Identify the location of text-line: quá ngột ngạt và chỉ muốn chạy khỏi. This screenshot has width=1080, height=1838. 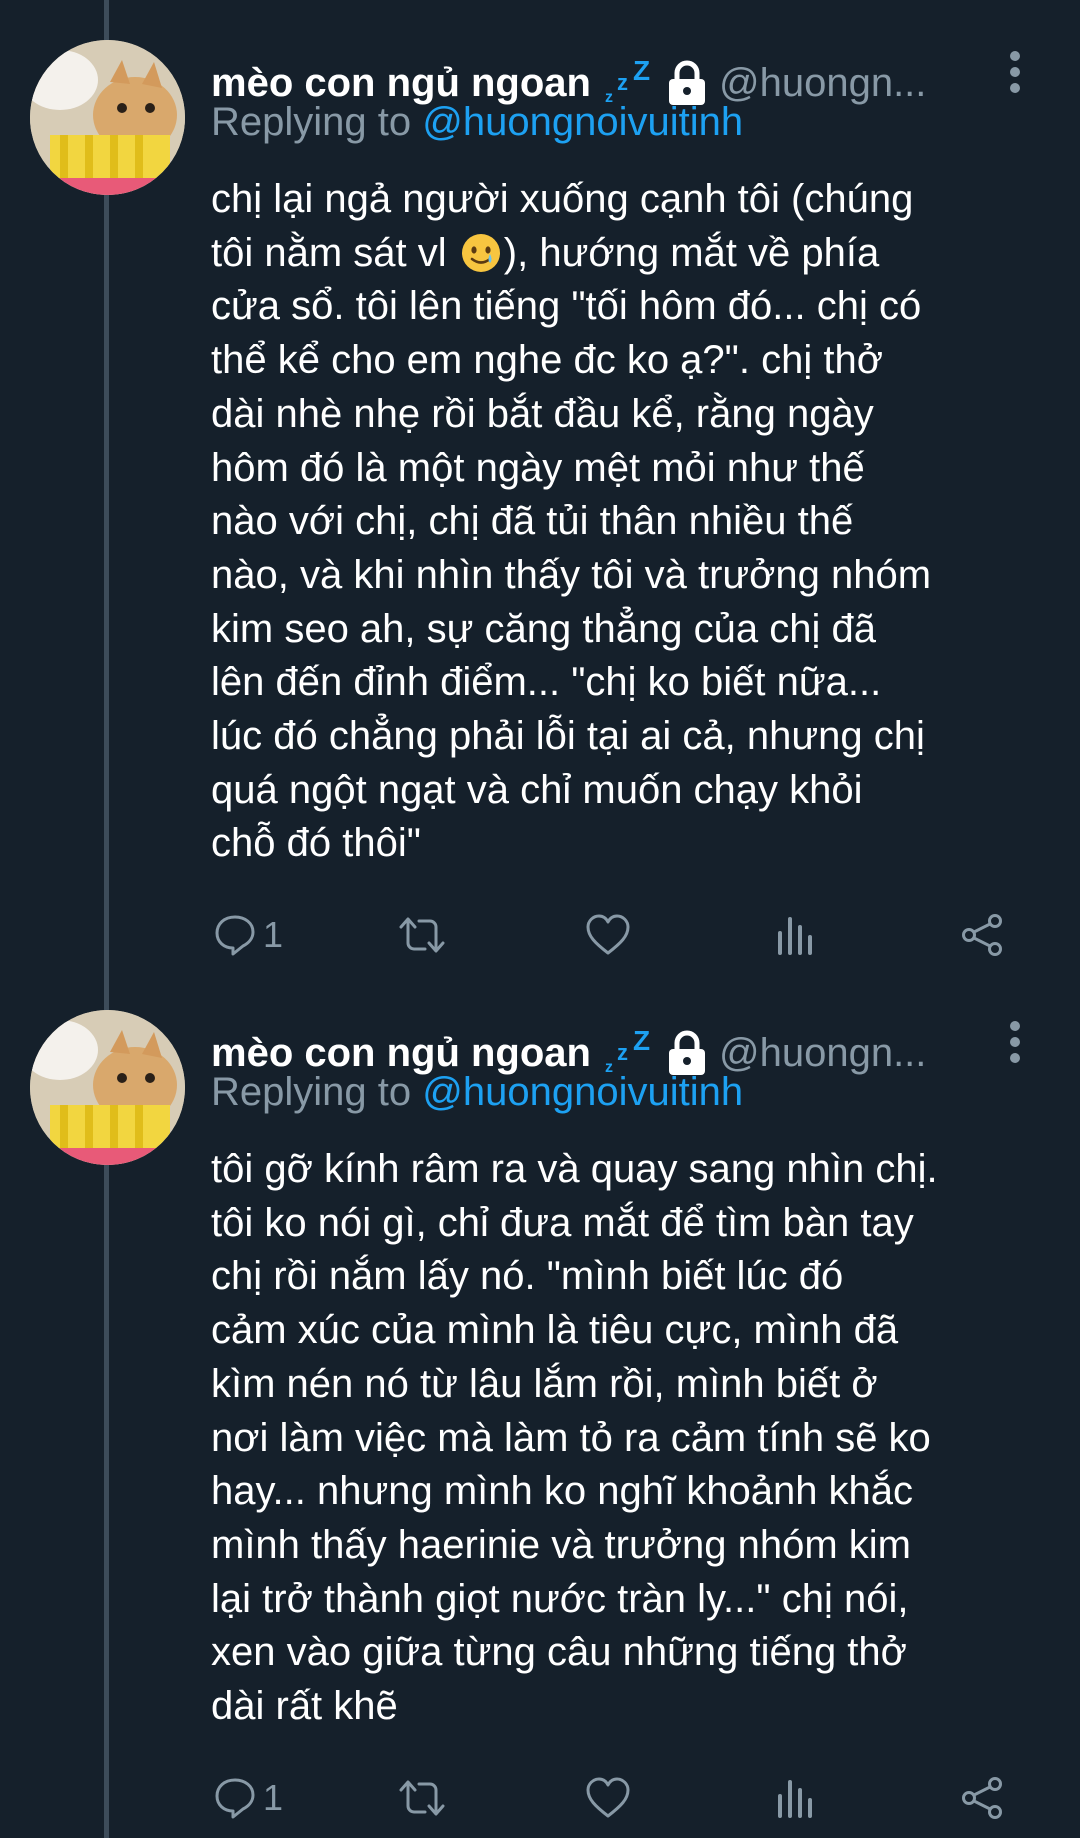
(537, 789).